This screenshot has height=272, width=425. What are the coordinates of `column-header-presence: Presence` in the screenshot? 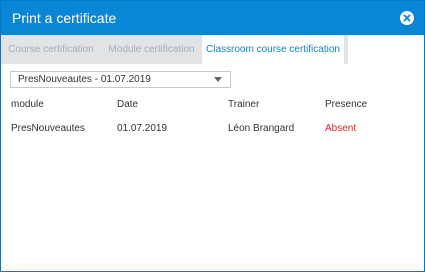 It's located at (346, 104).